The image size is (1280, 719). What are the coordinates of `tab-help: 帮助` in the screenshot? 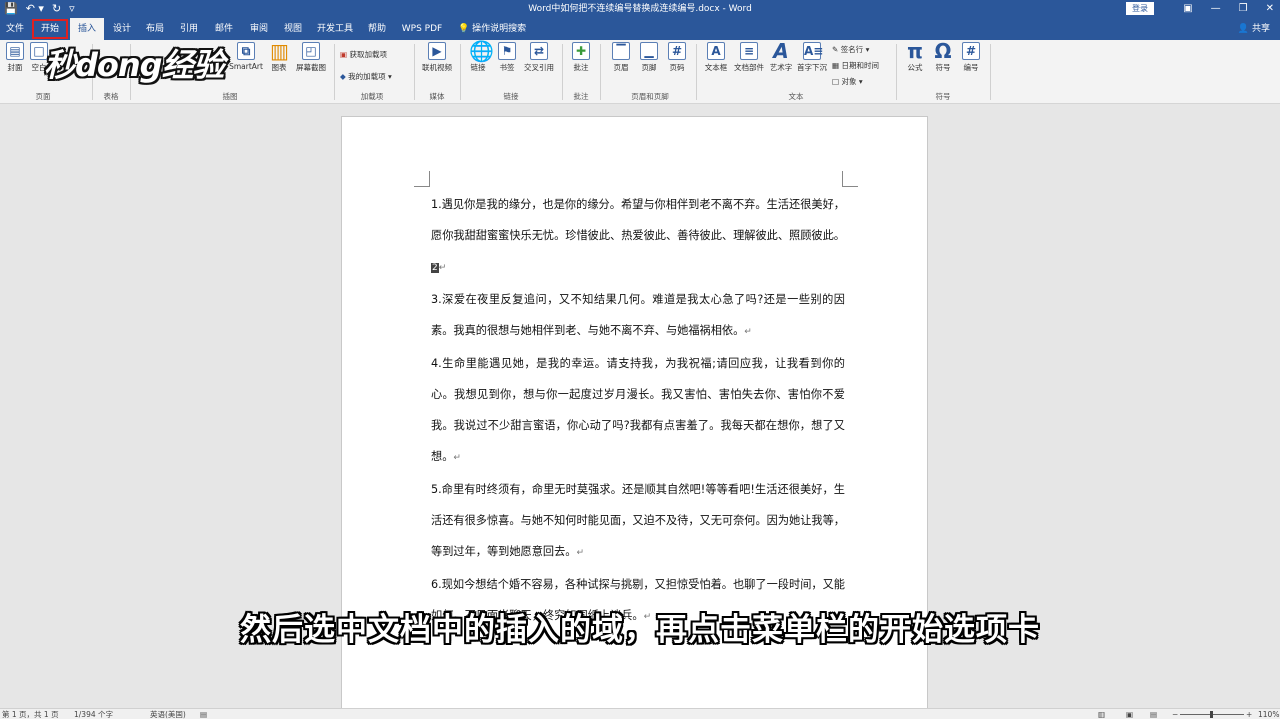 It's located at (377, 29).